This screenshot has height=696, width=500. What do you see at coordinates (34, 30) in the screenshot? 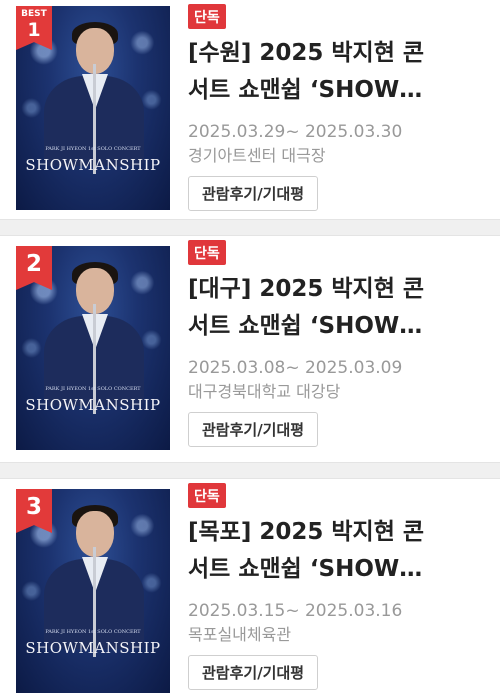
I see `rank-number: 1` at bounding box center [34, 30].